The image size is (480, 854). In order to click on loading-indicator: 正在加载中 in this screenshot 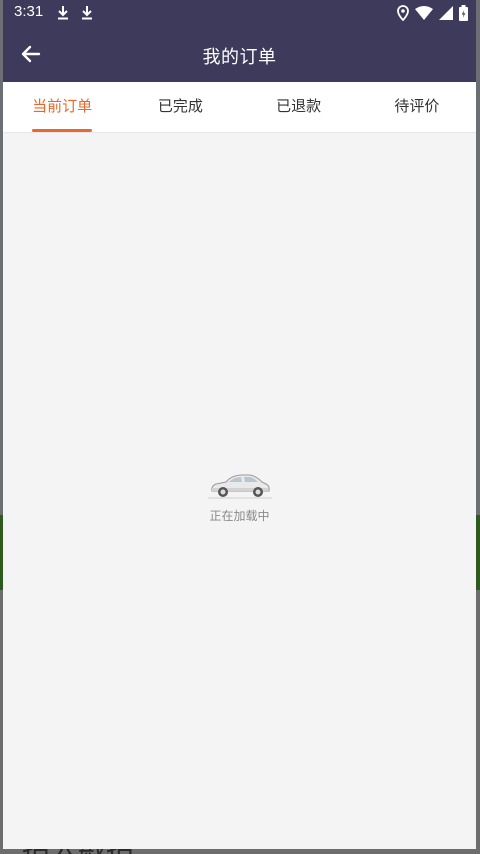, I will do `click(239, 497)`.